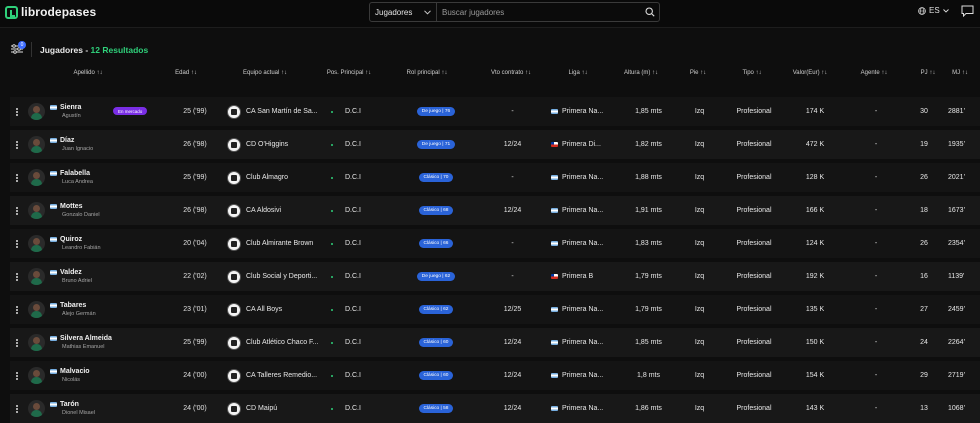 The image size is (980, 423). Describe the element at coordinates (876, 177) in the screenshot. I see `agent-cell: -` at that location.